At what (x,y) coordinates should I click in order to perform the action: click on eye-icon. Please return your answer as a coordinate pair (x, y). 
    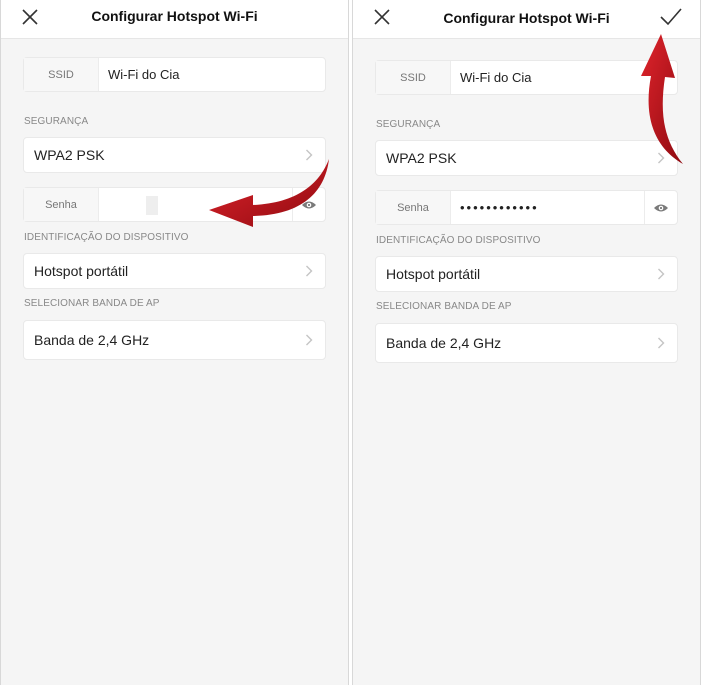
    Looking at the image, I should click on (661, 207).